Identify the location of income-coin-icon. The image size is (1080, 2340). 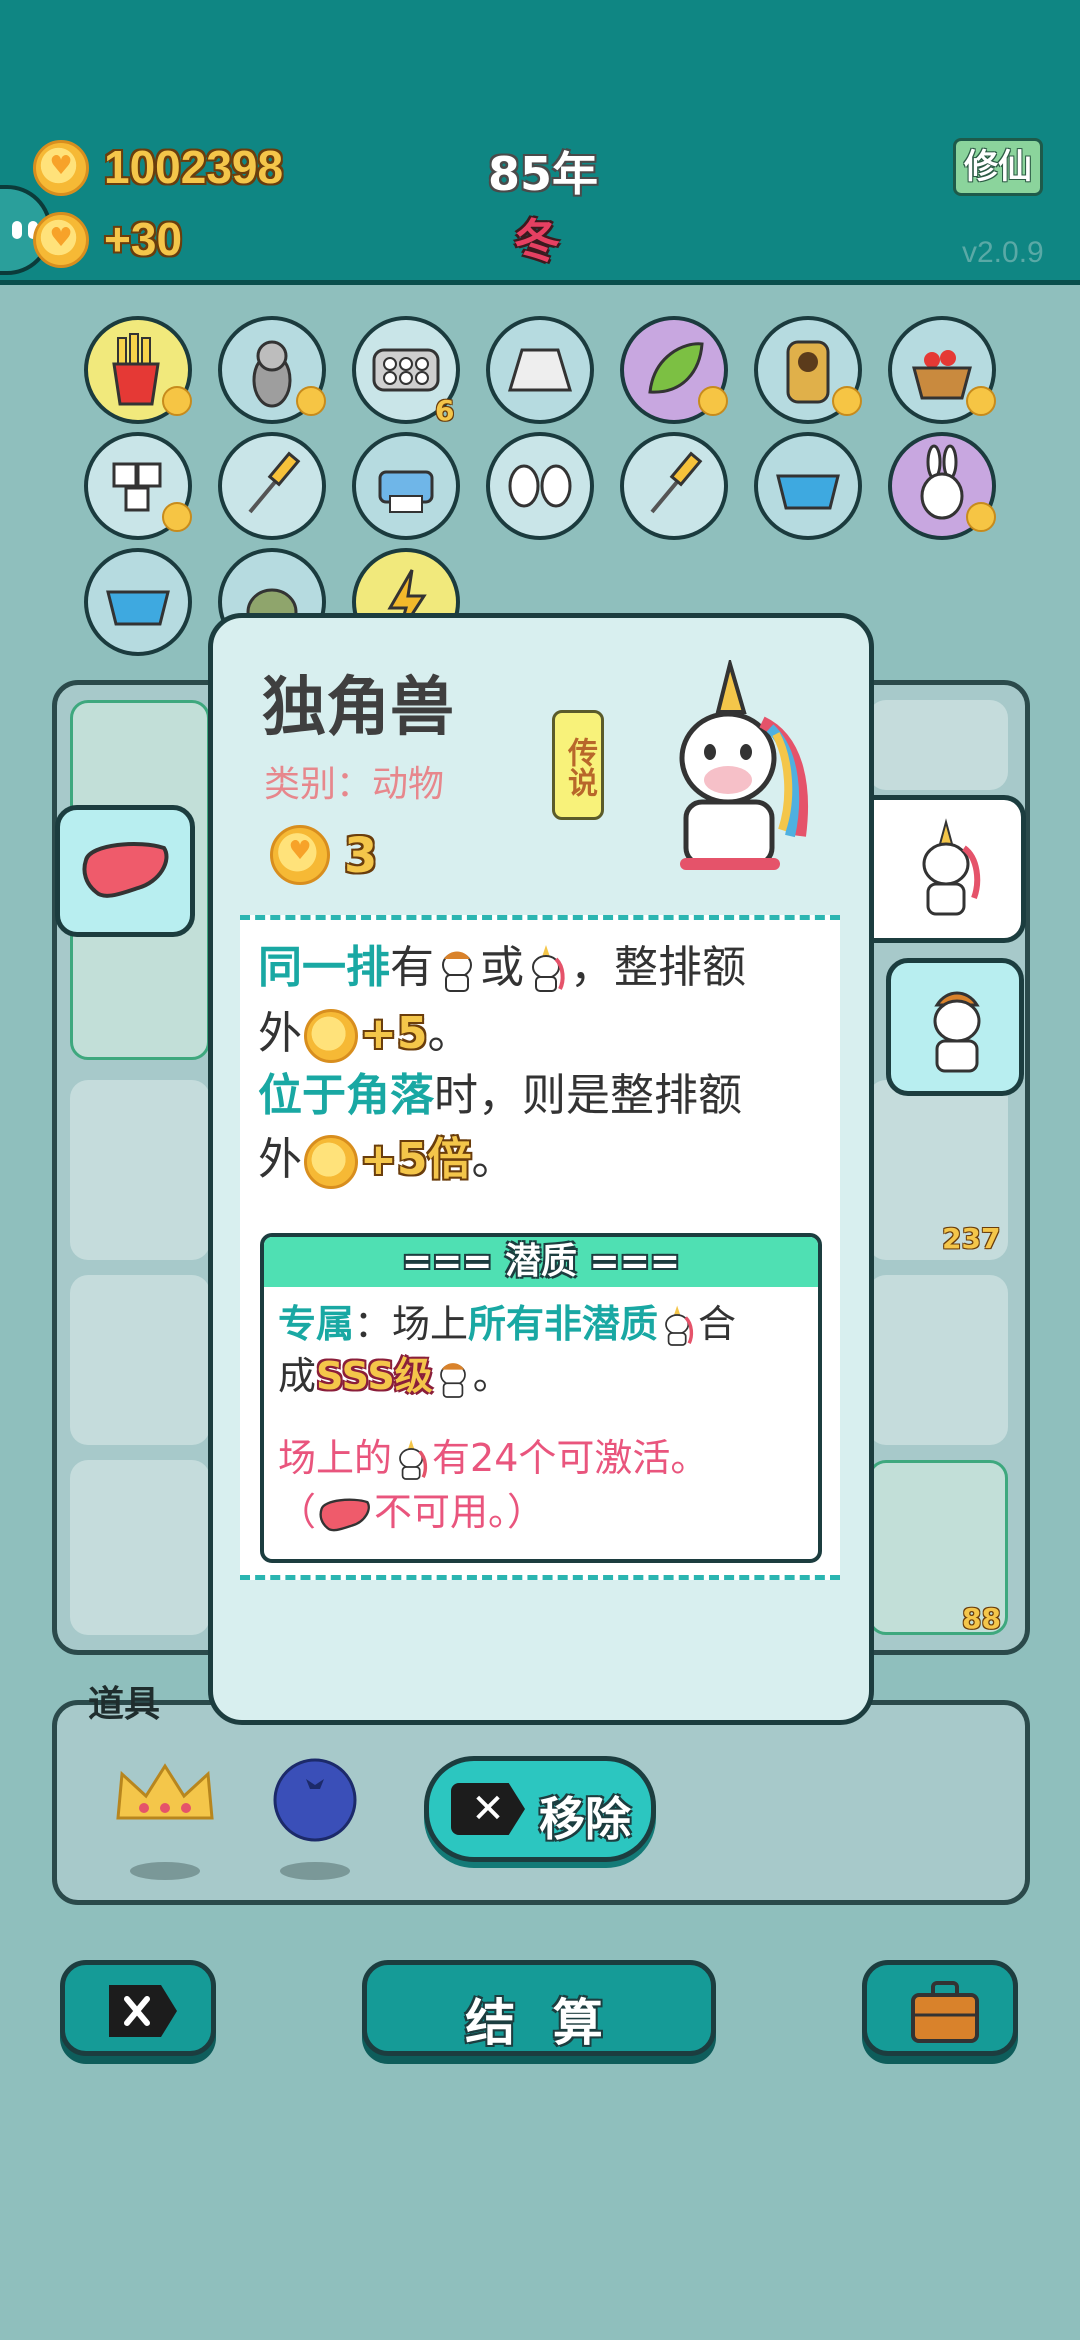
(61, 240).